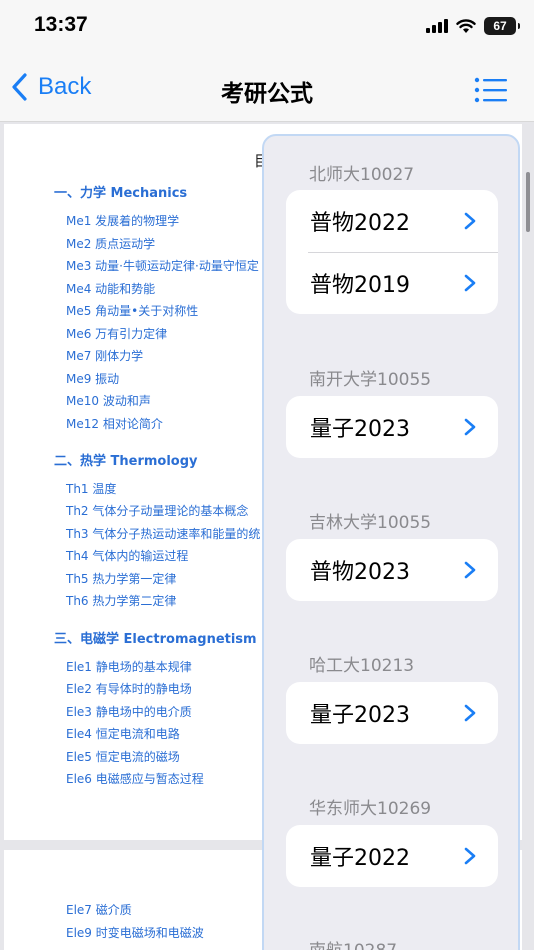 This screenshot has width=534, height=950. I want to click on battery-icon: 67, so click(502, 26).